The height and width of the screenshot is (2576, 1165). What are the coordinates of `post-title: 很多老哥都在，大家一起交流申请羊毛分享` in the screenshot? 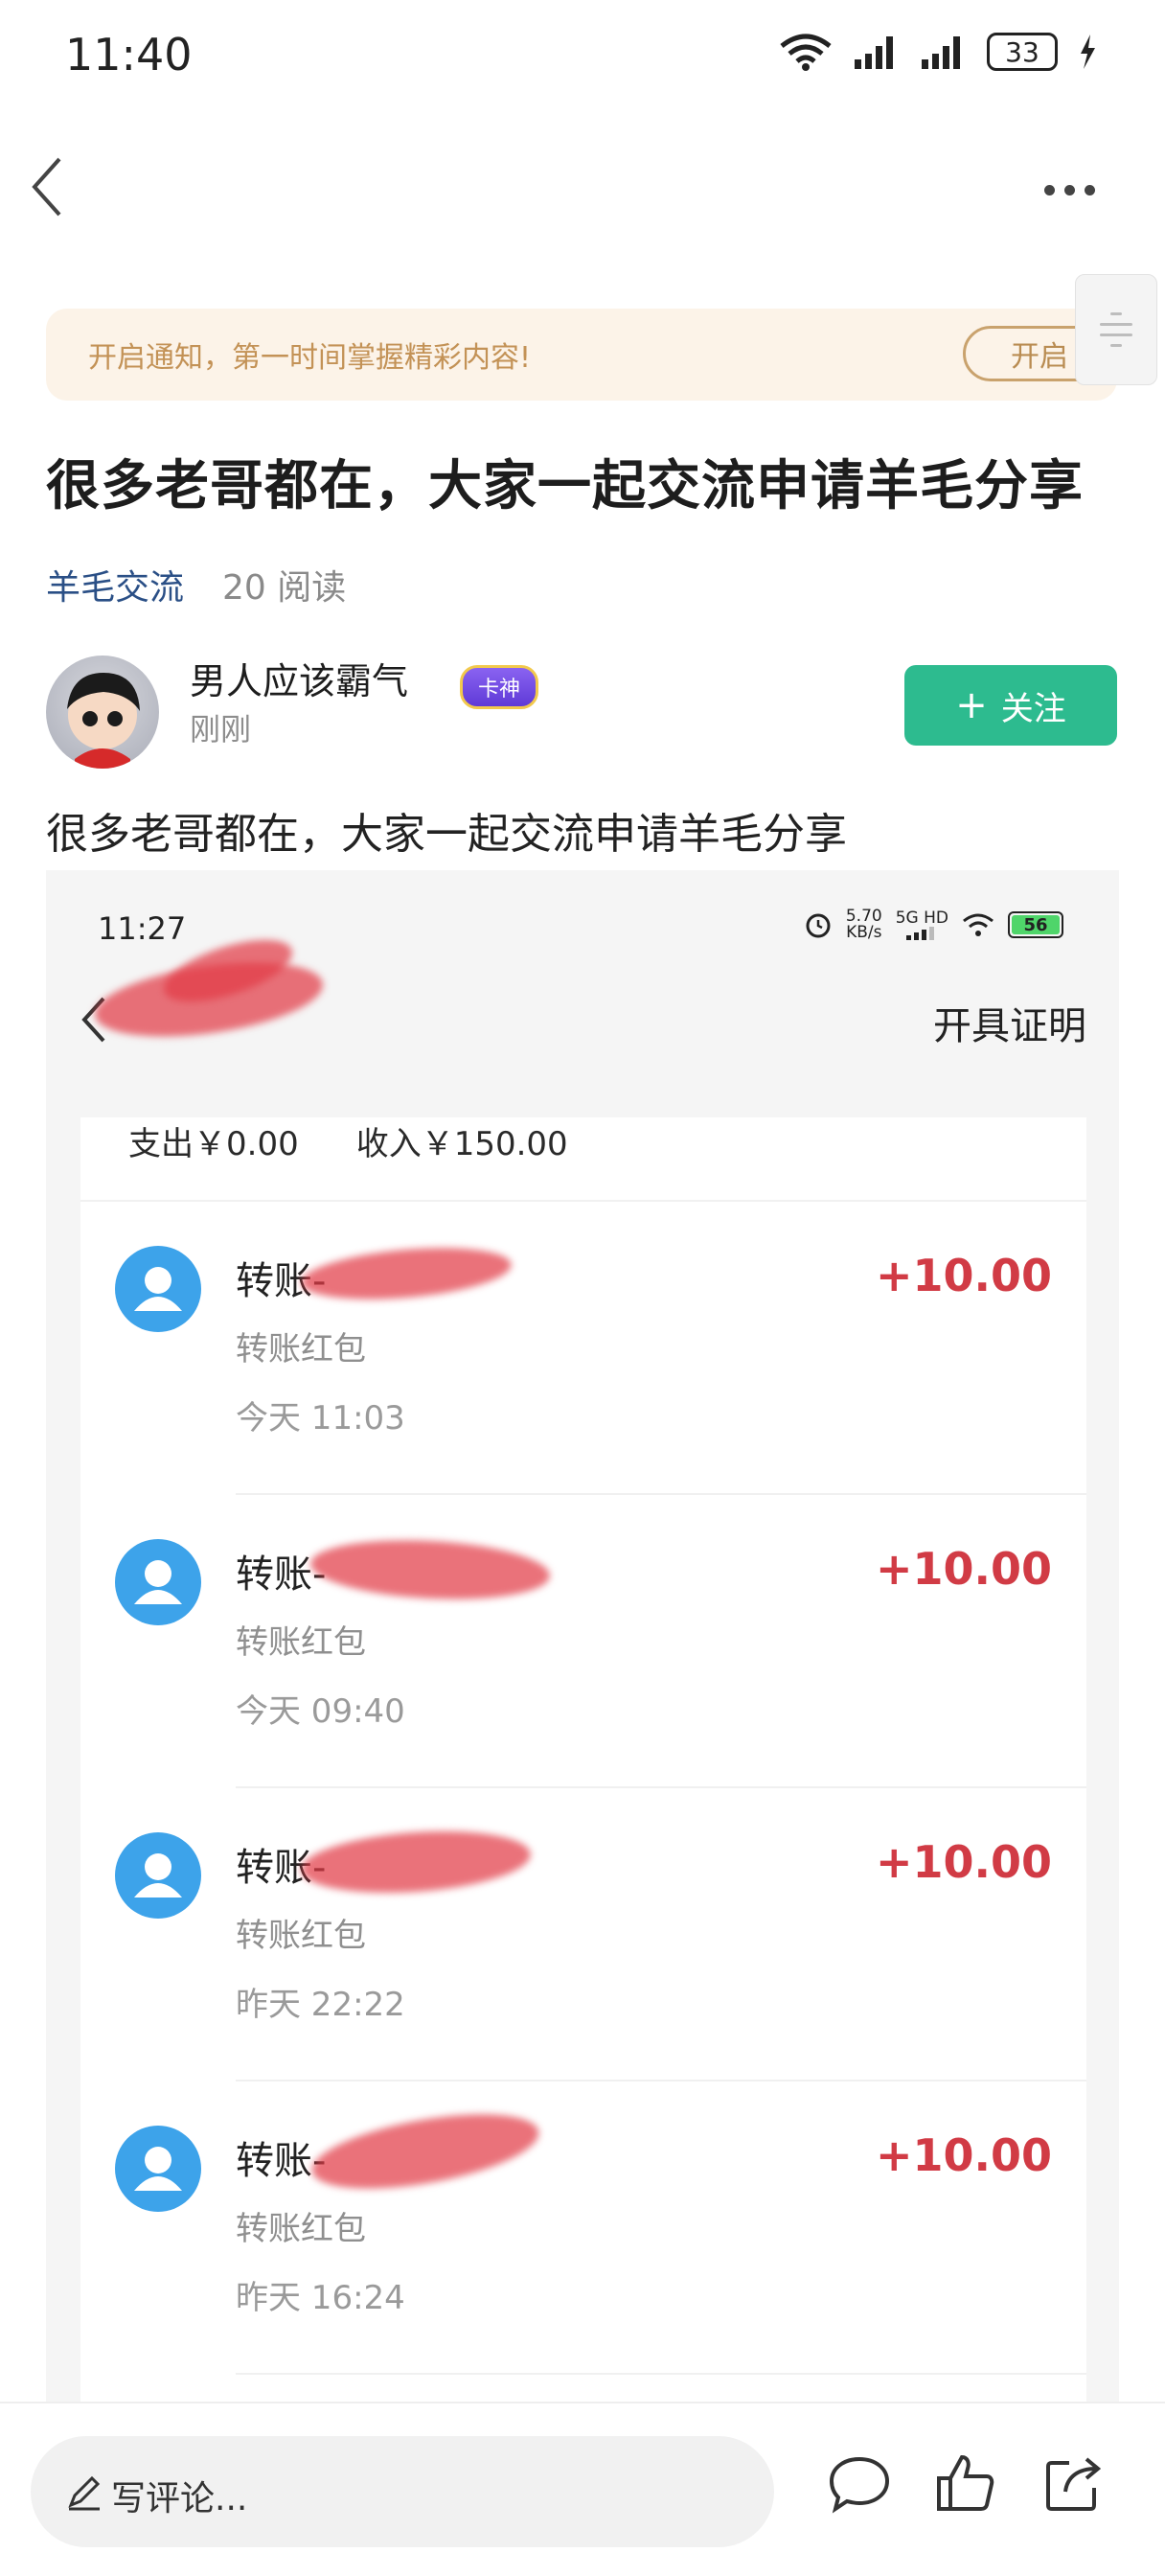 It's located at (565, 486).